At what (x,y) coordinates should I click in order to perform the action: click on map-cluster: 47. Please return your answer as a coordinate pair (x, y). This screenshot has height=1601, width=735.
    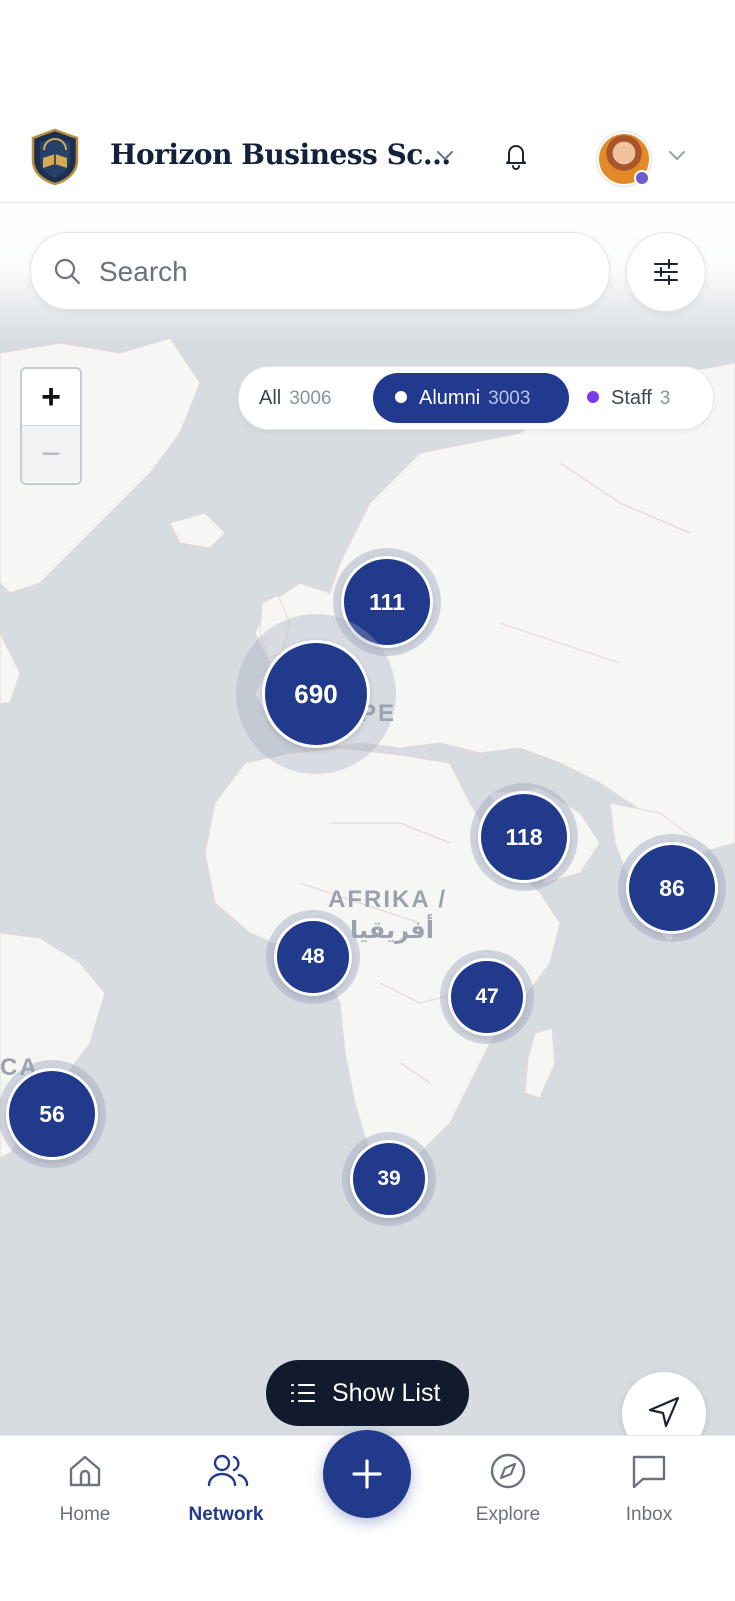
    Looking at the image, I should click on (487, 997).